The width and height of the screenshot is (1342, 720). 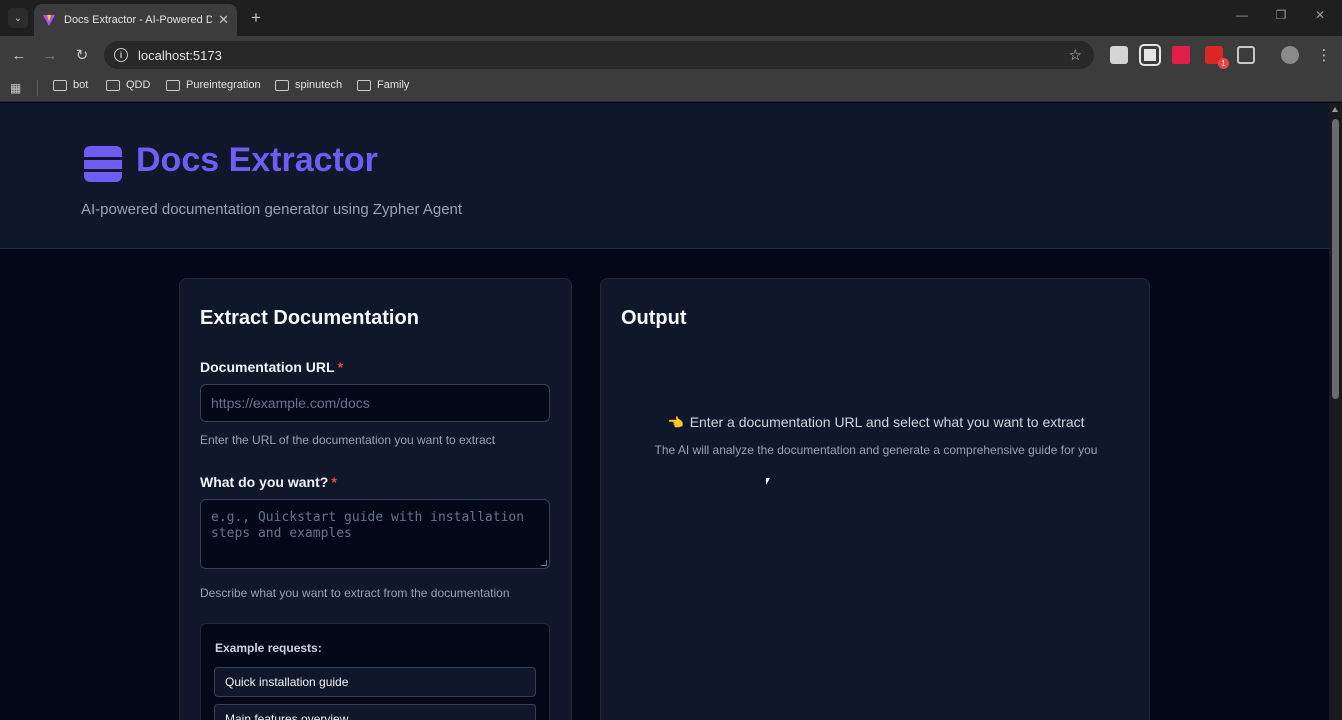 What do you see at coordinates (128, 85) in the screenshot?
I see `bookmark-qdd: QDD` at bounding box center [128, 85].